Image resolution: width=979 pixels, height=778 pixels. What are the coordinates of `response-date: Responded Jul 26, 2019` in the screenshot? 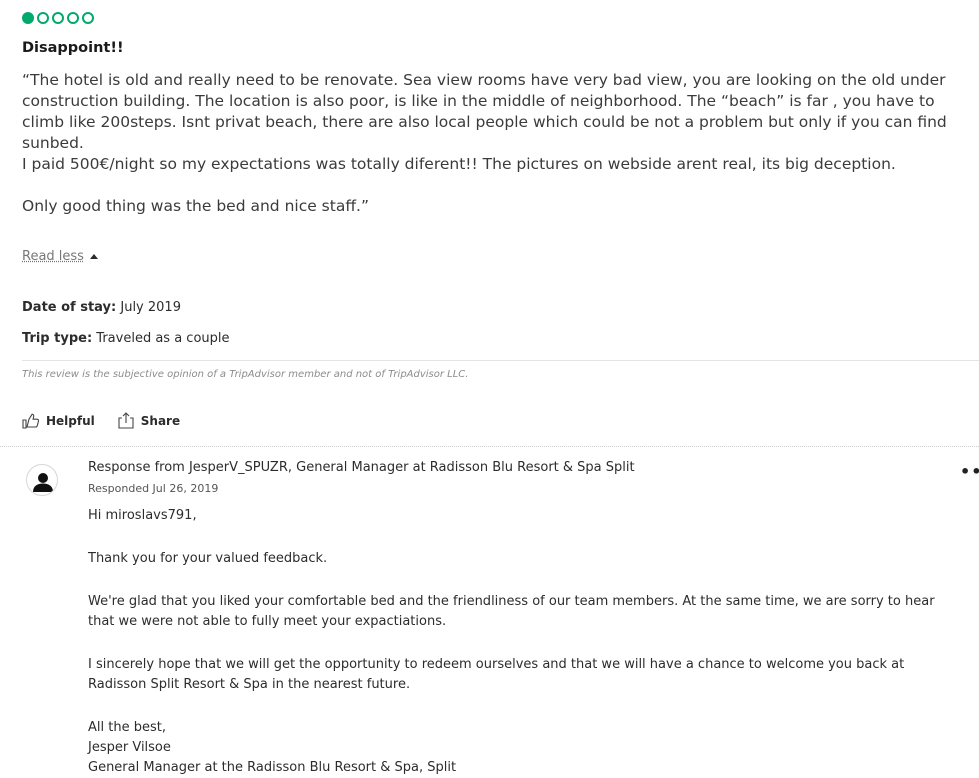 It's located at (153, 488).